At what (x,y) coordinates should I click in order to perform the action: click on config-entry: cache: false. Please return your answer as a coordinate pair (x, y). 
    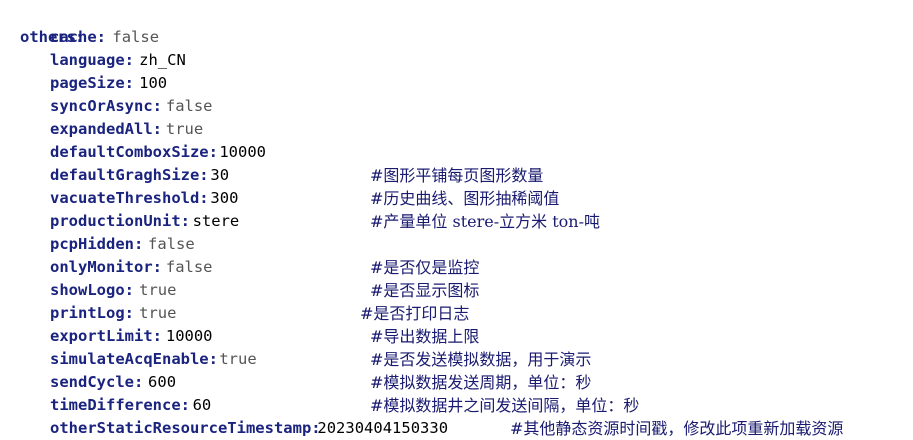
    Looking at the image, I should click on (456, 37).